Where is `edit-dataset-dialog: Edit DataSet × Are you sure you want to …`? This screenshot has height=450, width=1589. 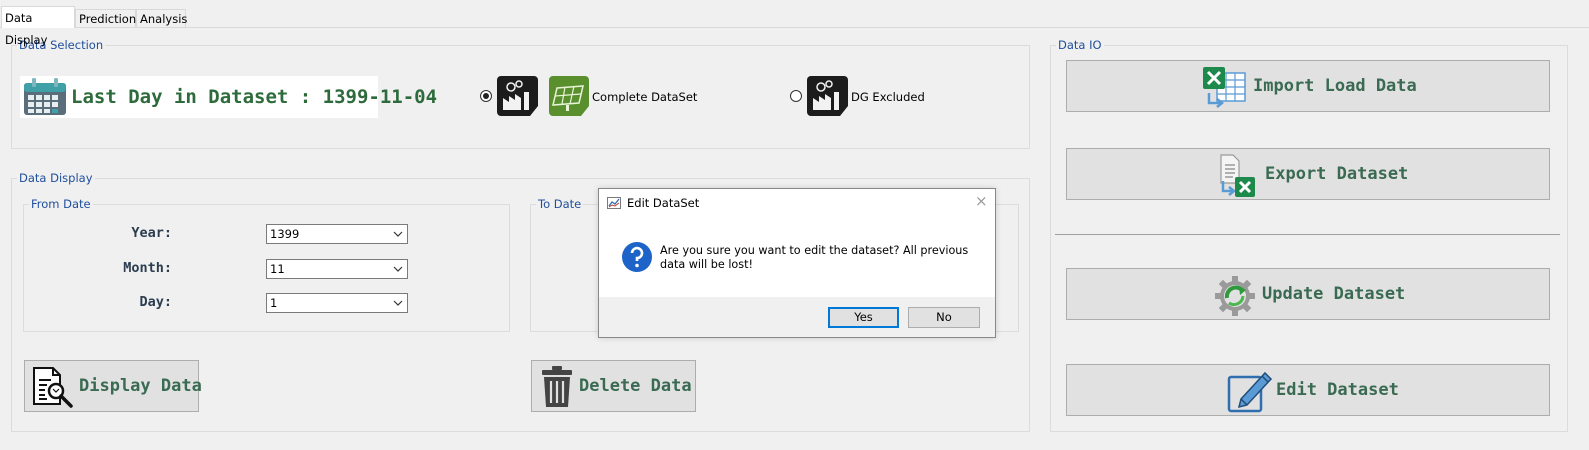
edit-dataset-dialog: Edit DataSet × Are you sure you want to … is located at coordinates (797, 263).